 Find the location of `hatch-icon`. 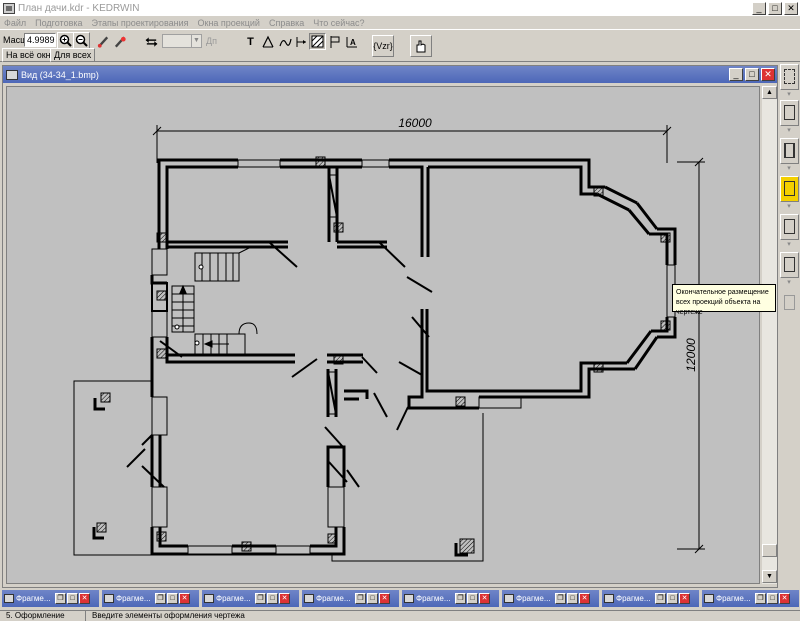

hatch-icon is located at coordinates (317, 41).